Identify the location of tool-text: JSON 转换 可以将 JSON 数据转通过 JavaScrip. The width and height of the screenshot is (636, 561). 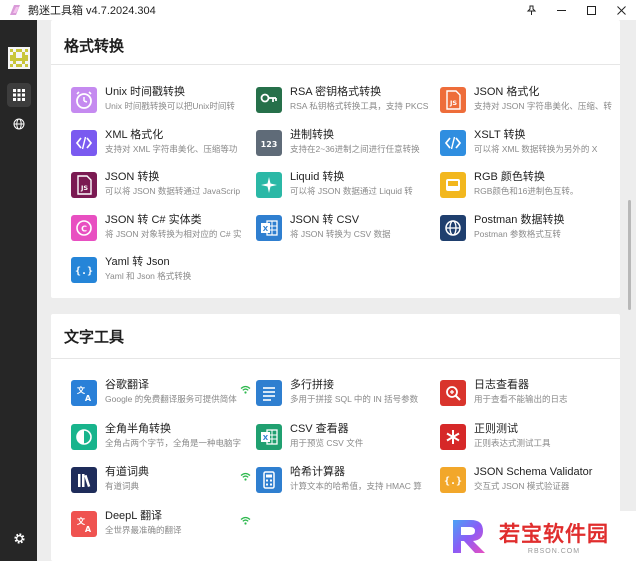
(178, 183).